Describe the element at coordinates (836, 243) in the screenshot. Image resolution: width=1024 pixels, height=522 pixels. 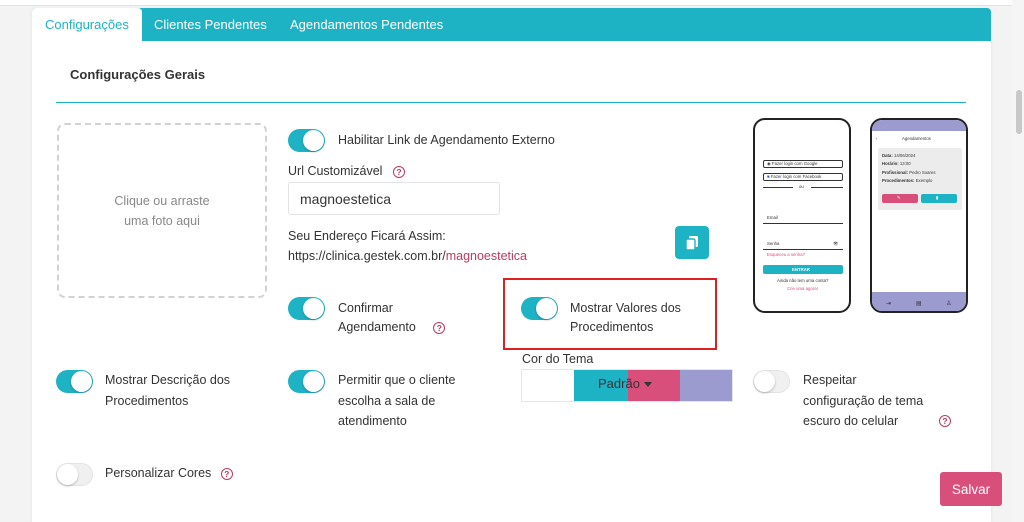
I see `eye-icon: 👁` at that location.